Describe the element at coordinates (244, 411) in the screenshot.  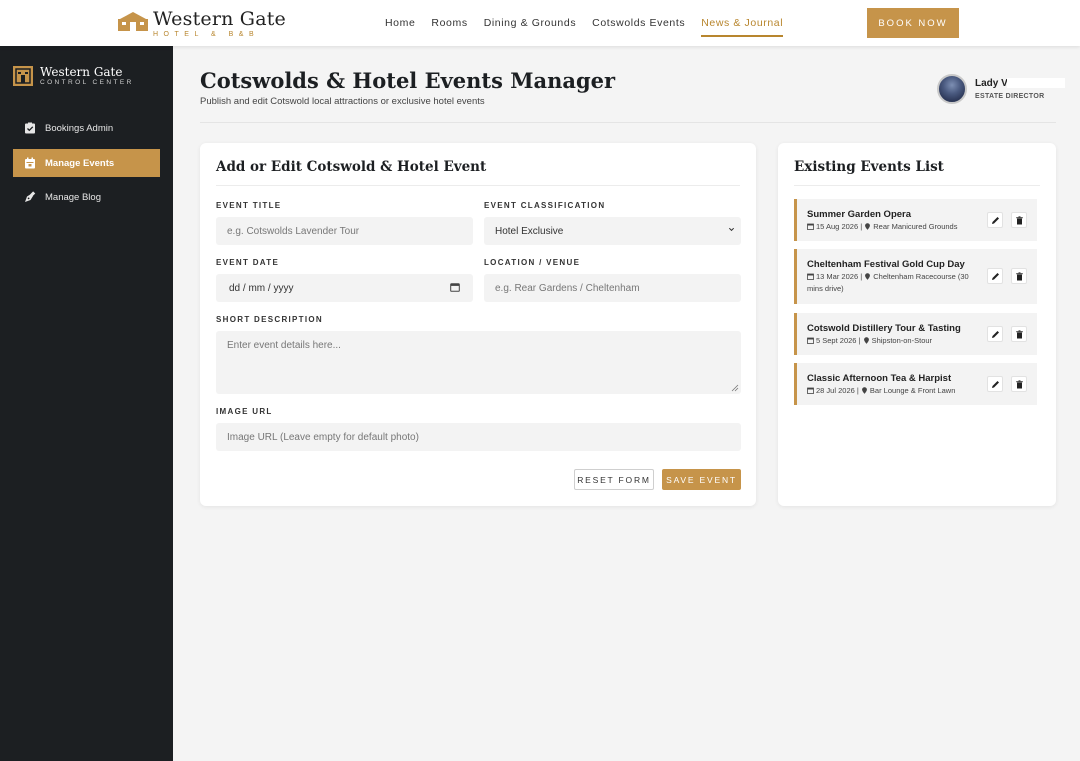
I see `image-url-label: IMAGE URL` at that location.